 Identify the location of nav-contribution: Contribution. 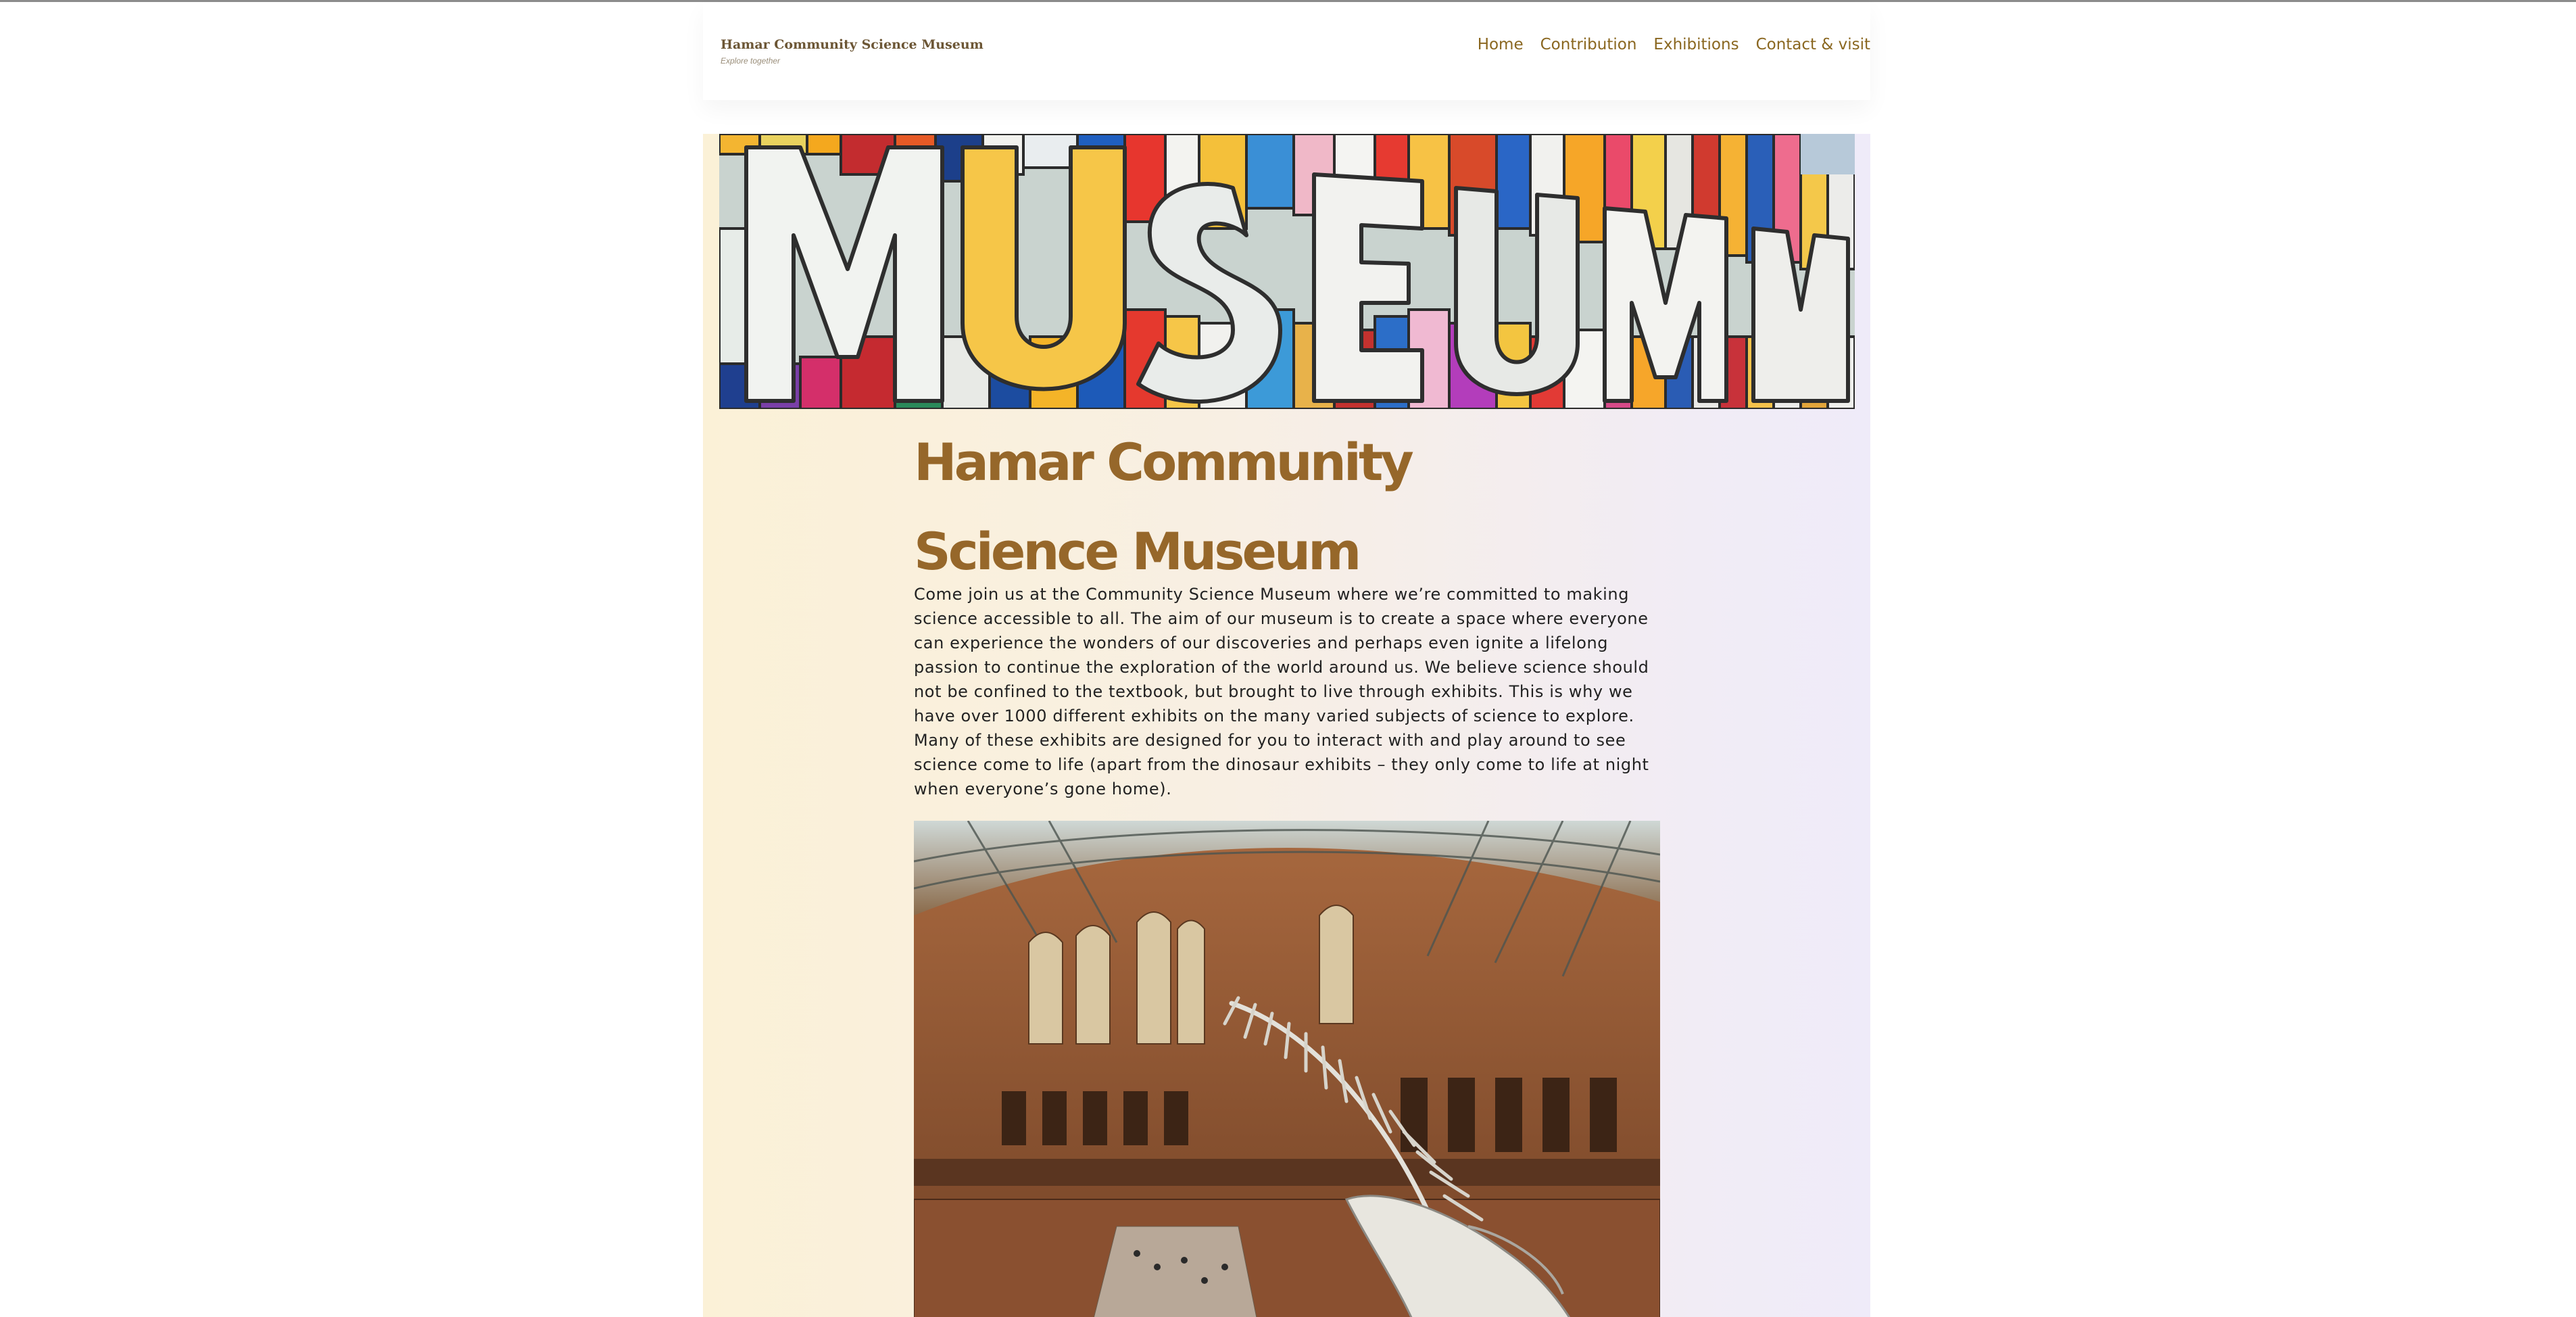
(1588, 44).